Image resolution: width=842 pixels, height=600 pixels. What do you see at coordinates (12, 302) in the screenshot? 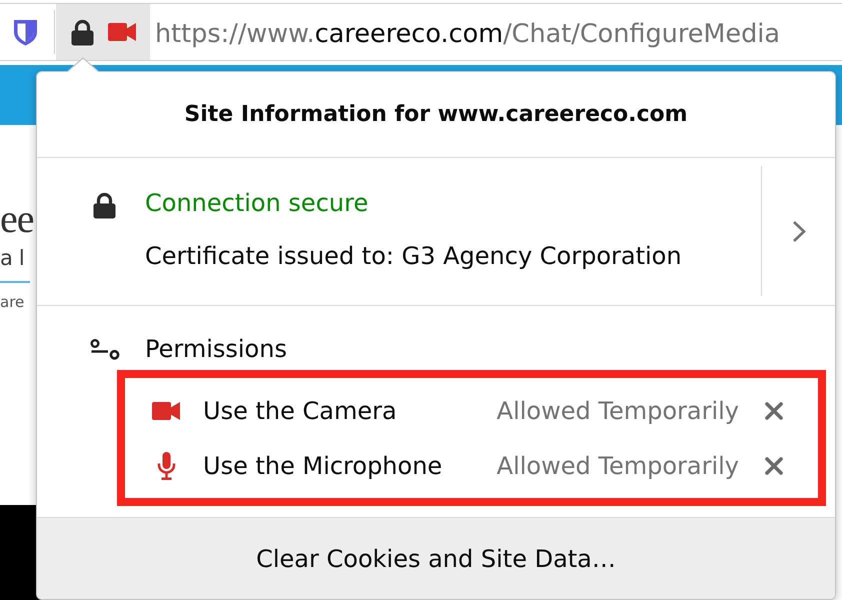
I see `page-tagline-text: are` at bounding box center [12, 302].